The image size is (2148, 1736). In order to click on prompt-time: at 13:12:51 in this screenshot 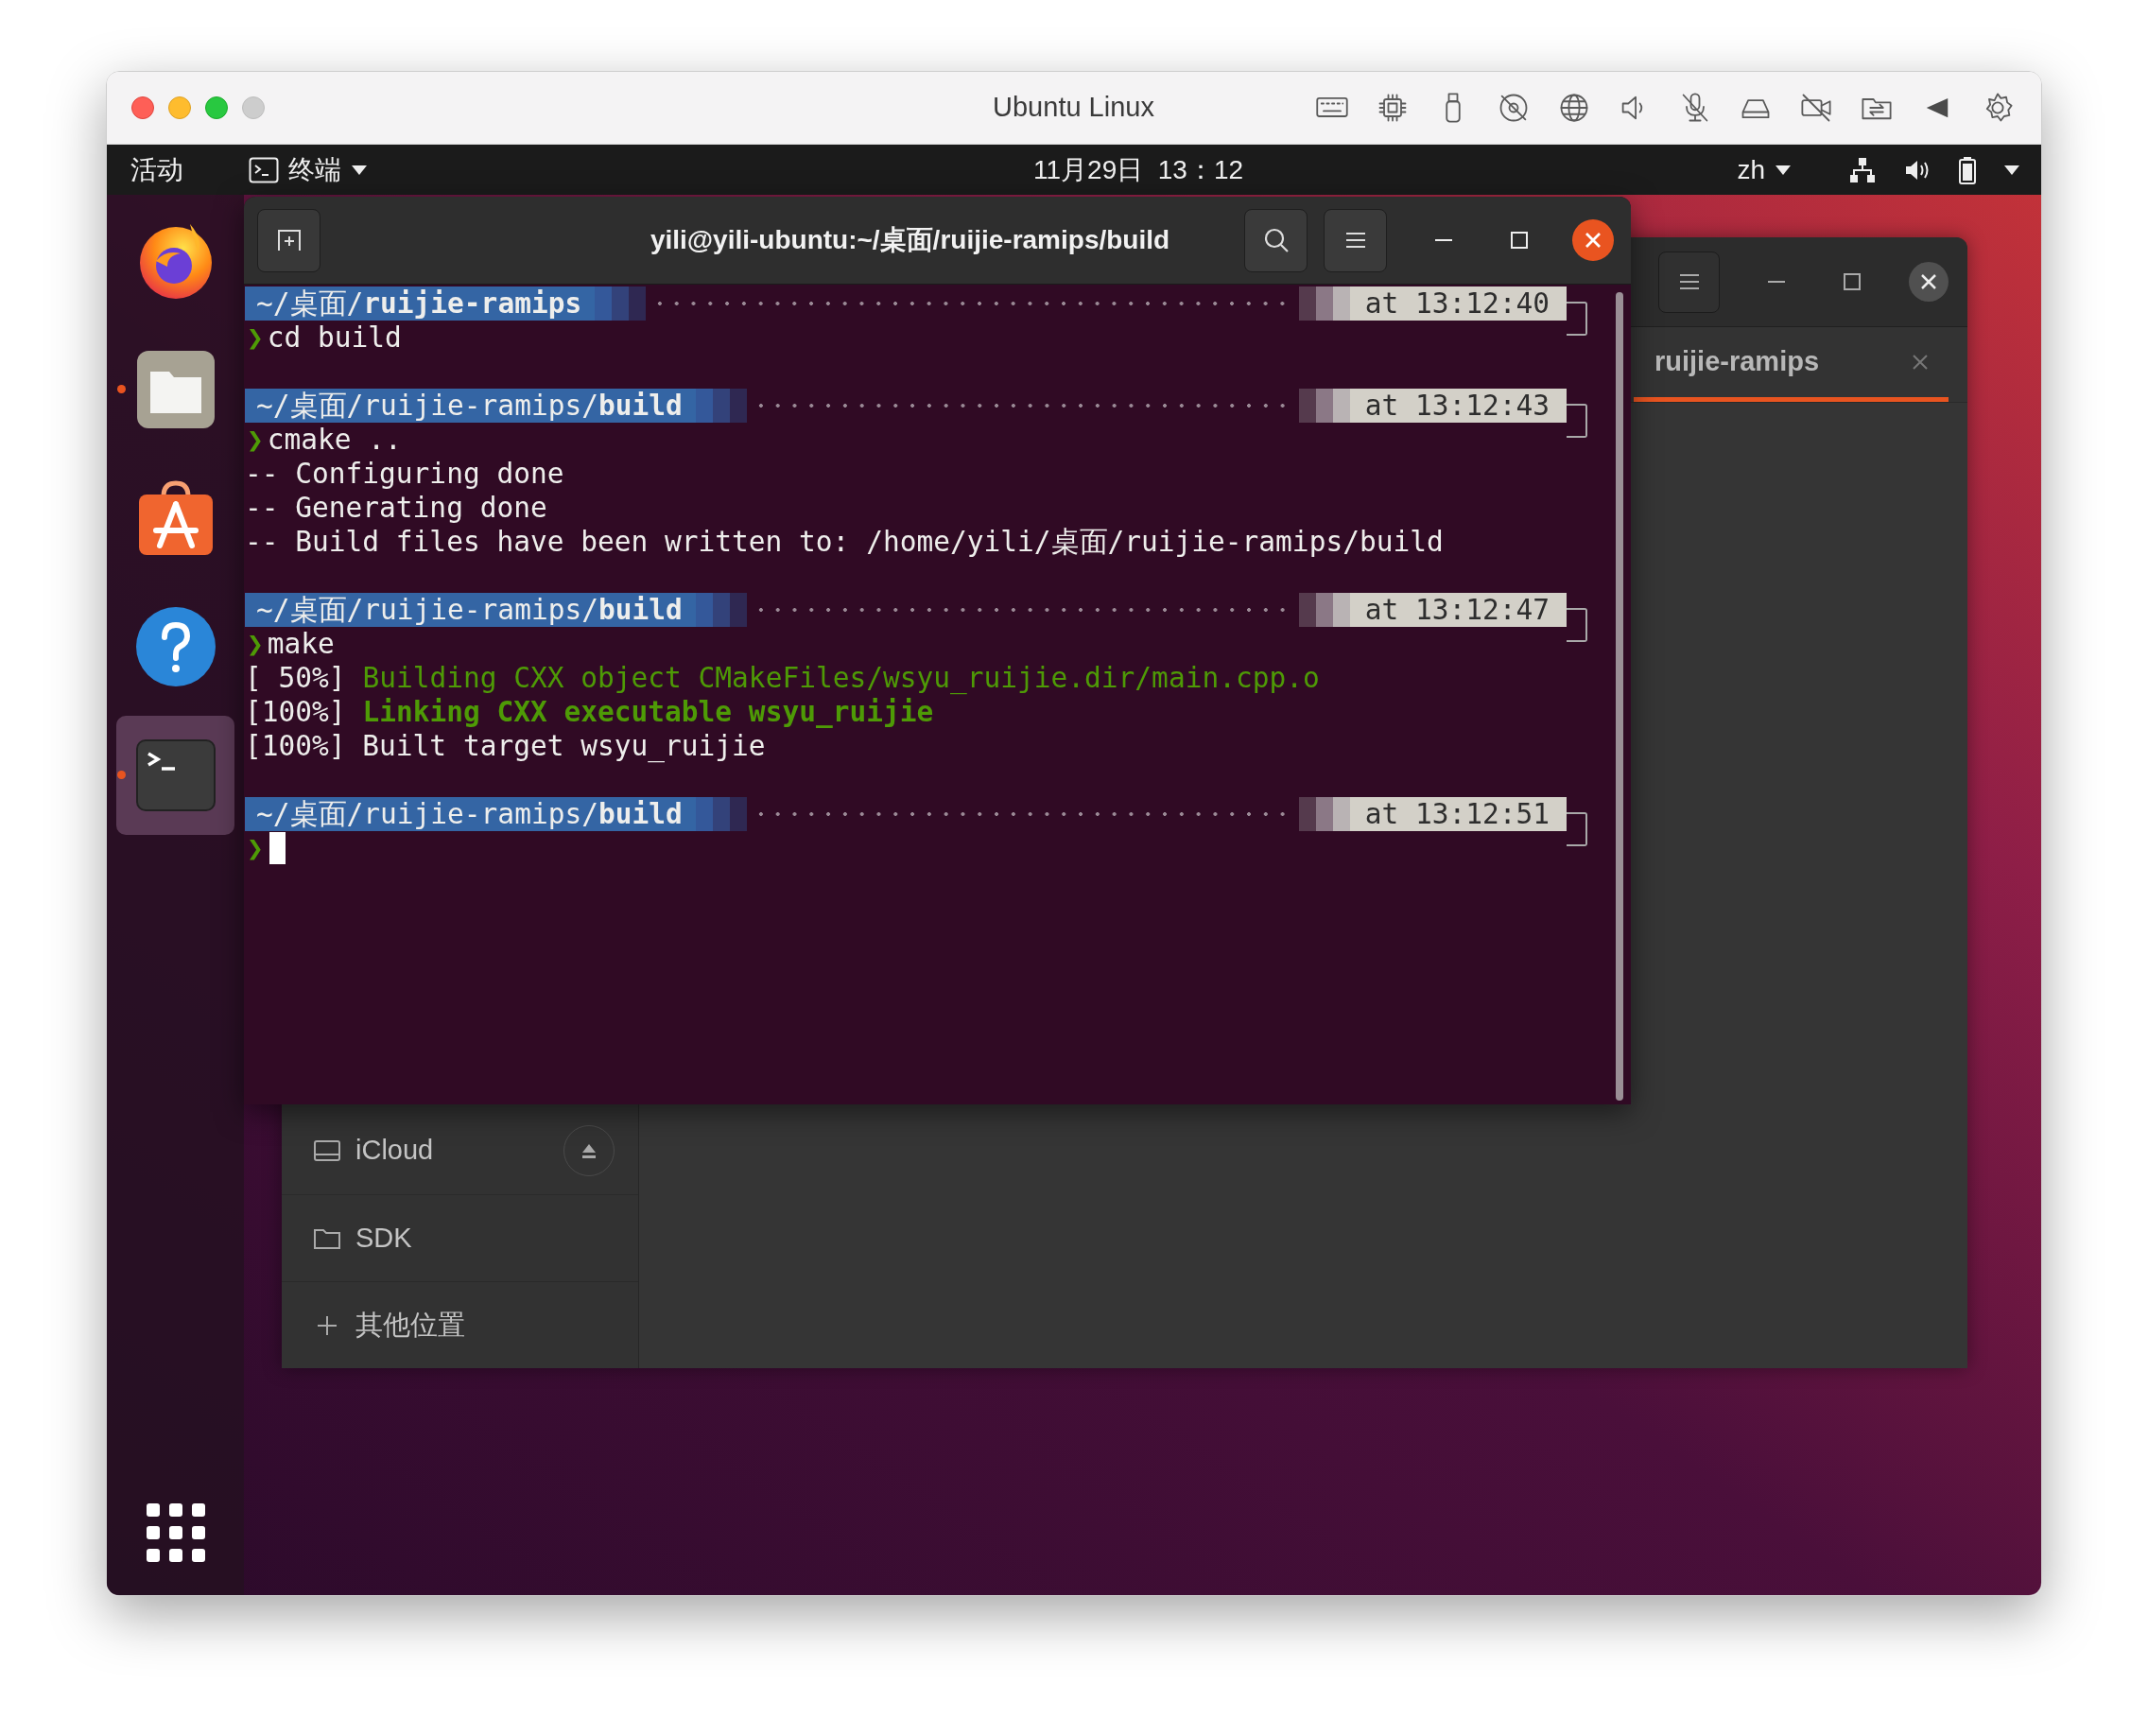, I will do `click(1458, 814)`.